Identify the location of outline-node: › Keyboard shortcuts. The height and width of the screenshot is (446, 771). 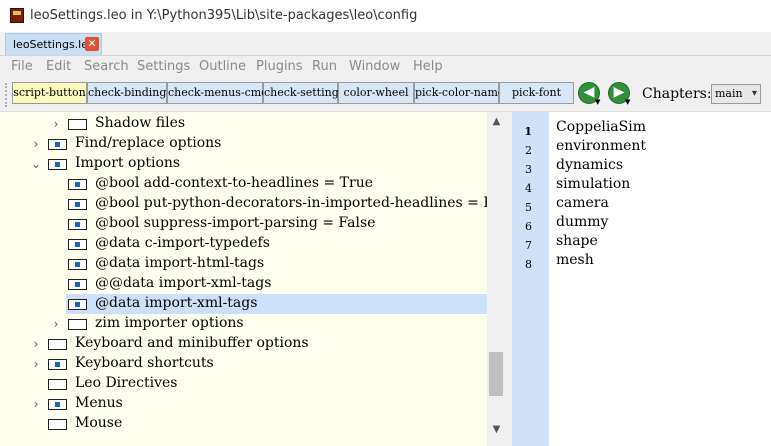
(244, 364).